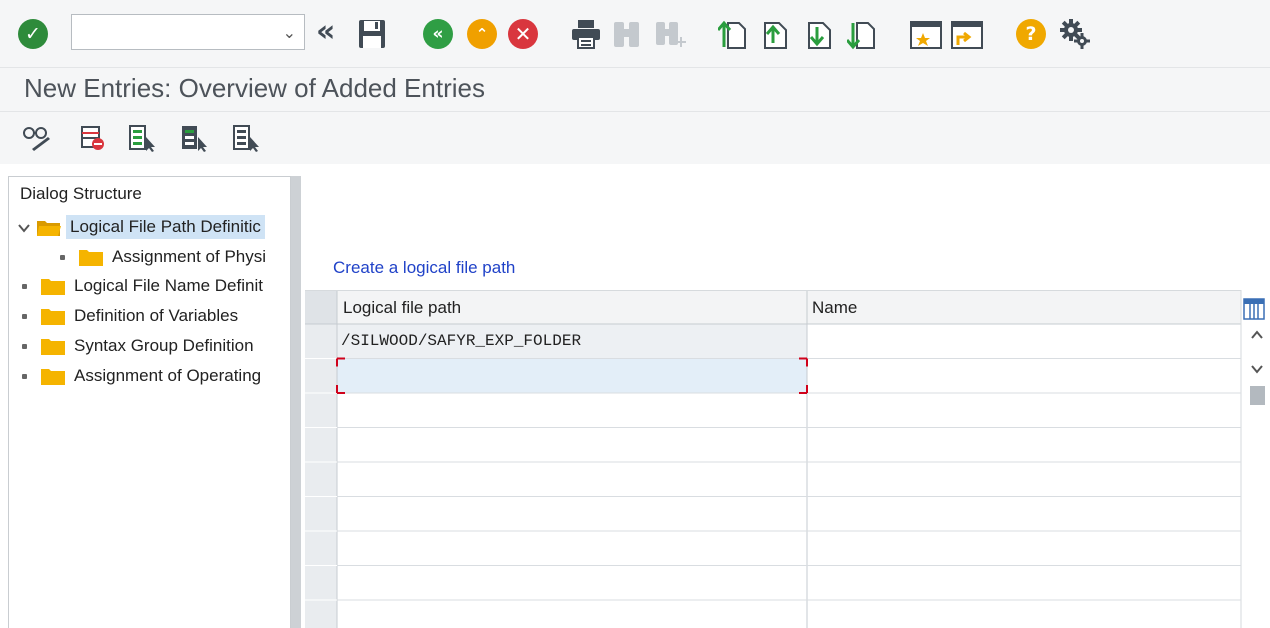  Describe the element at coordinates (195, 138) in the screenshot. I see `select-block-icon` at that location.